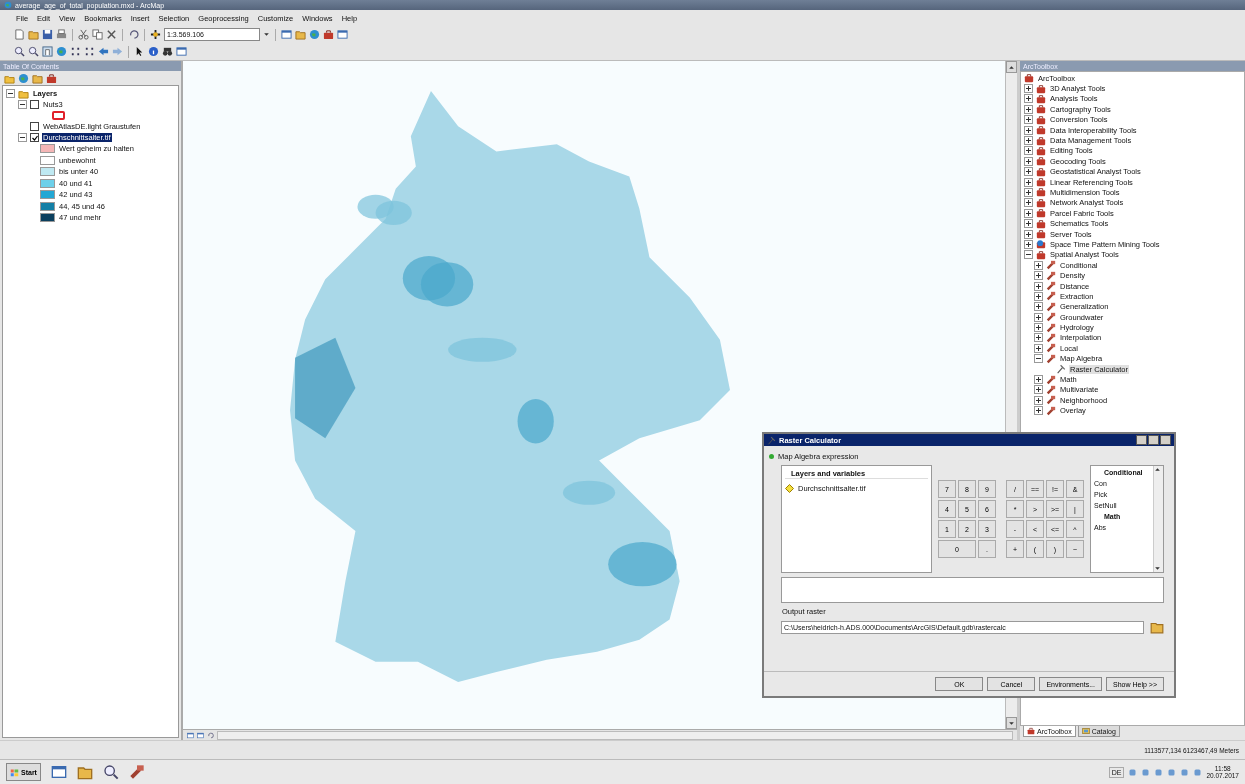  What do you see at coordinates (1165, 440) in the screenshot?
I see `close-button` at bounding box center [1165, 440].